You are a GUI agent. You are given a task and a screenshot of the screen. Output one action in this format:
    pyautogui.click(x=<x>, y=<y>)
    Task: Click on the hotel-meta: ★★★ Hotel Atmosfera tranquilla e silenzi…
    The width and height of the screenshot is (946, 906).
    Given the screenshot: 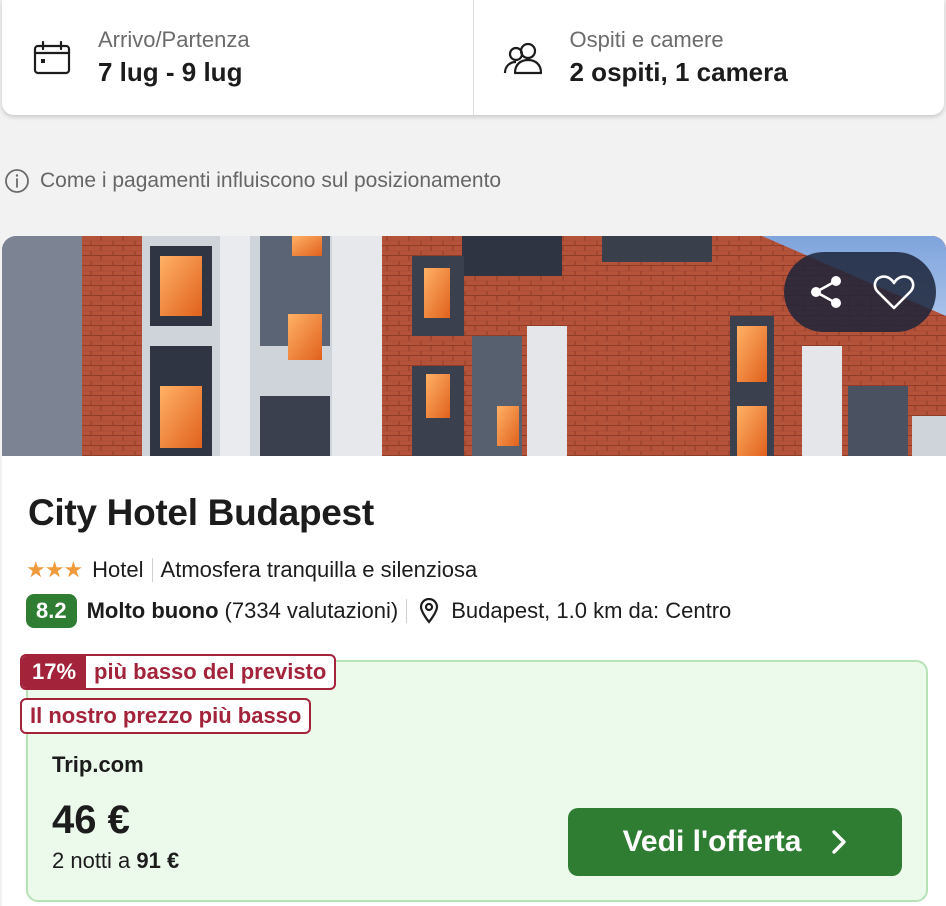 What is the action you would take?
    pyautogui.click(x=251, y=570)
    